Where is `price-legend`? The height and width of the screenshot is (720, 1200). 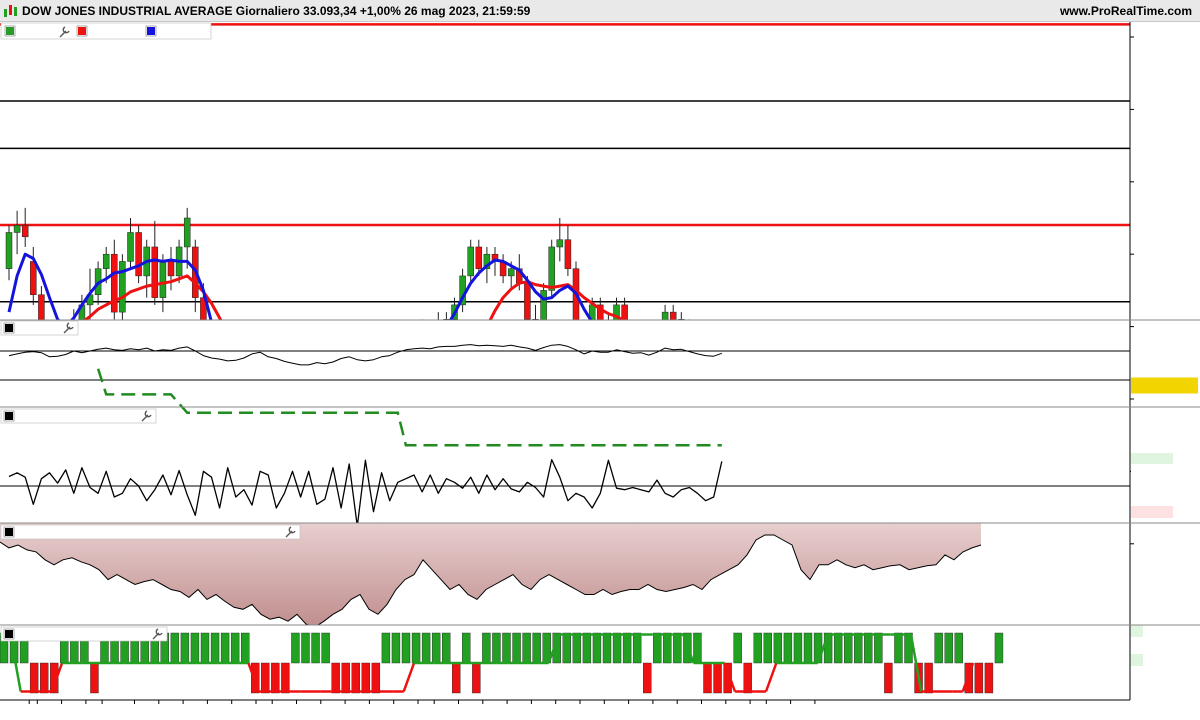
price-legend is located at coordinates (106, 31).